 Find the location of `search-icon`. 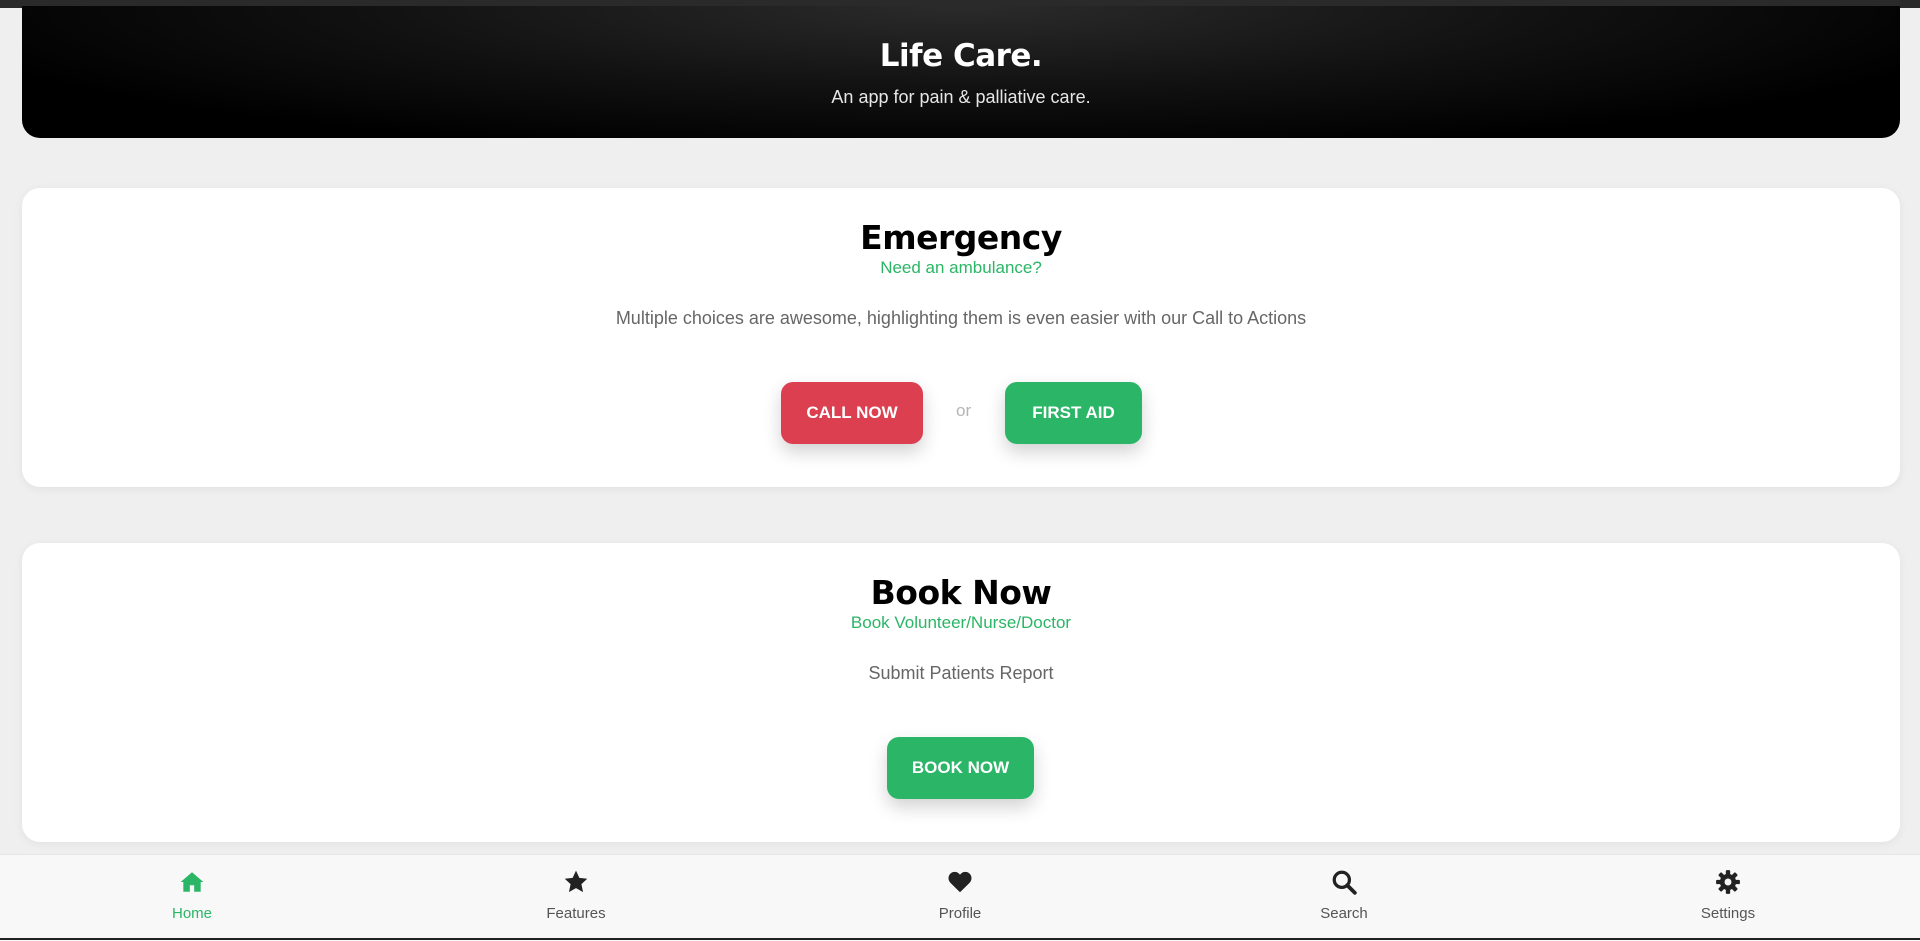

search-icon is located at coordinates (1344, 882).